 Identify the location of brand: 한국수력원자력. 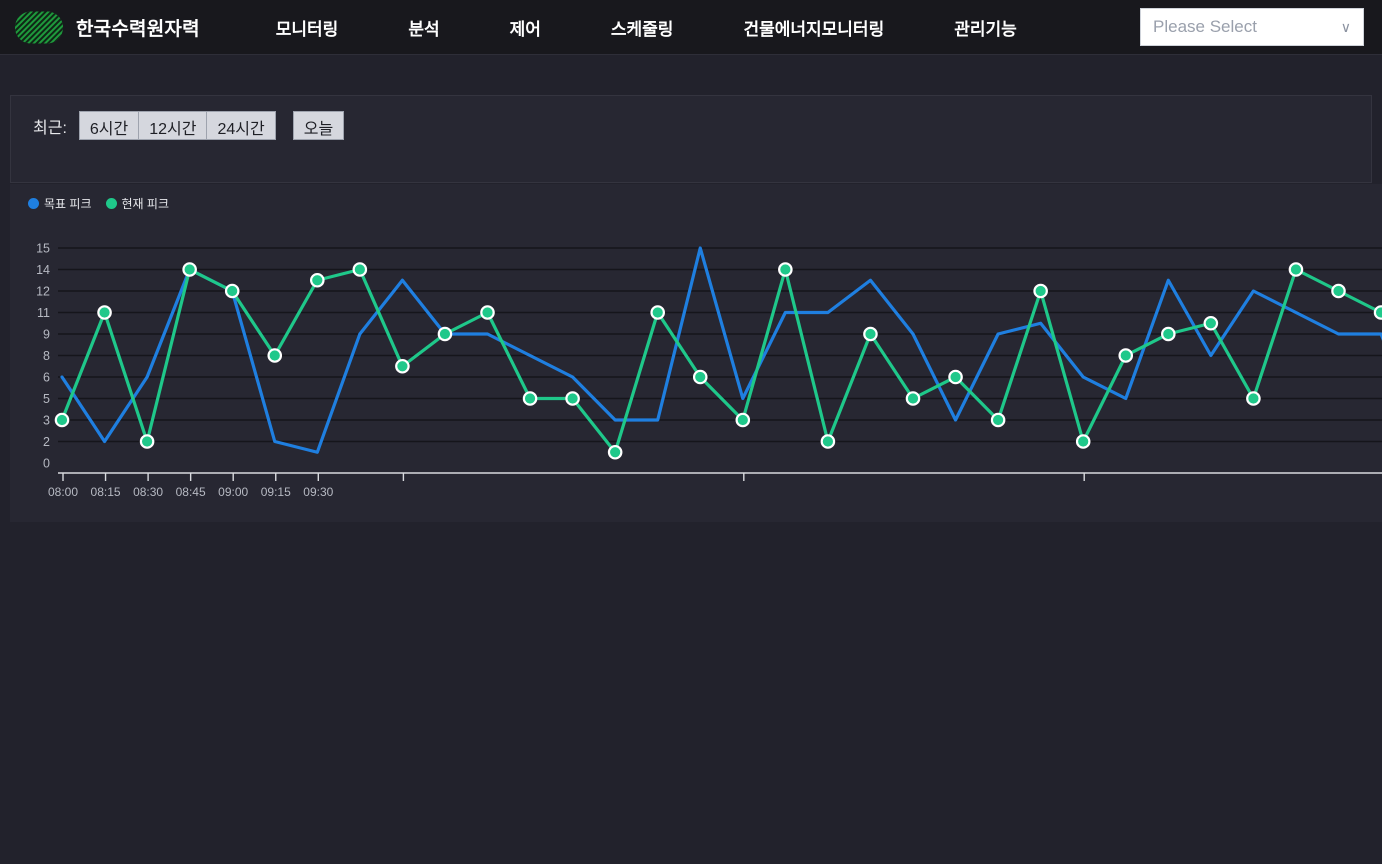
(107, 27).